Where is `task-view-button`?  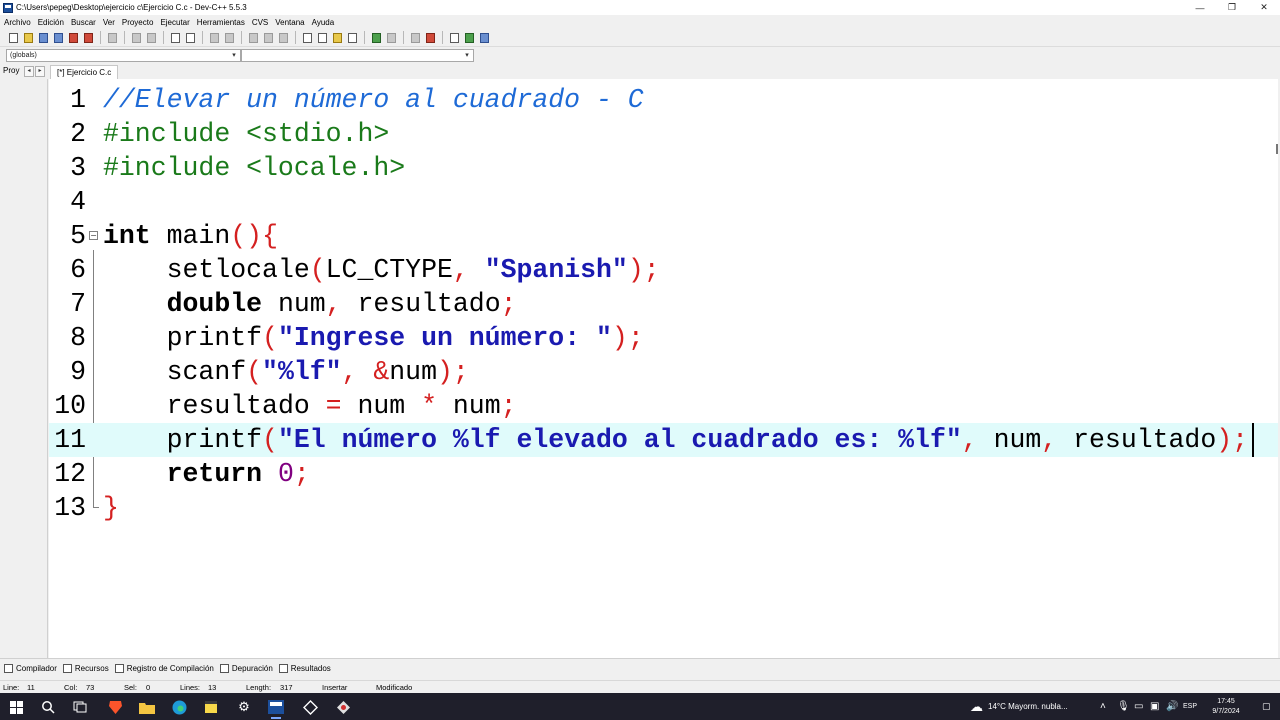 task-view-button is located at coordinates (80, 707).